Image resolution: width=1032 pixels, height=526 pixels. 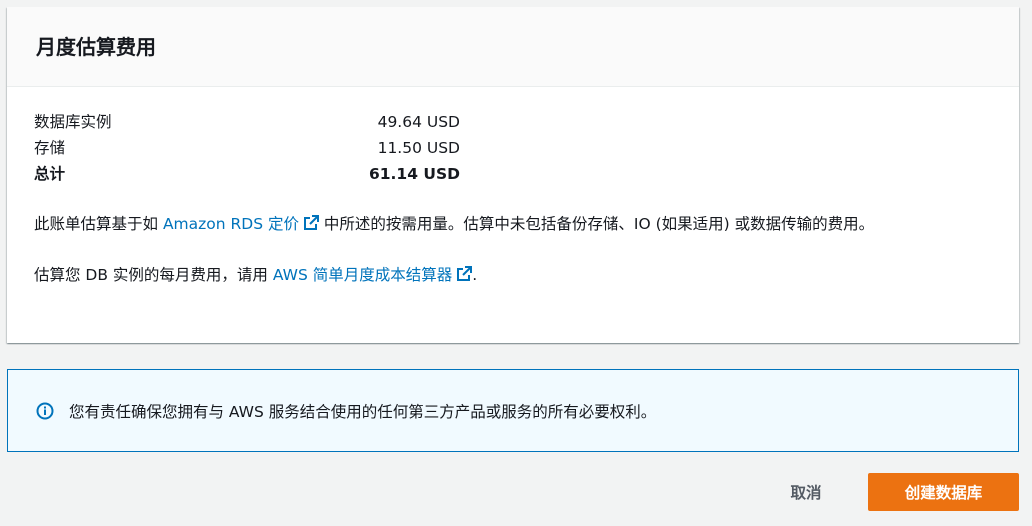 What do you see at coordinates (50, 174) in the screenshot?
I see `total-label: 总计` at bounding box center [50, 174].